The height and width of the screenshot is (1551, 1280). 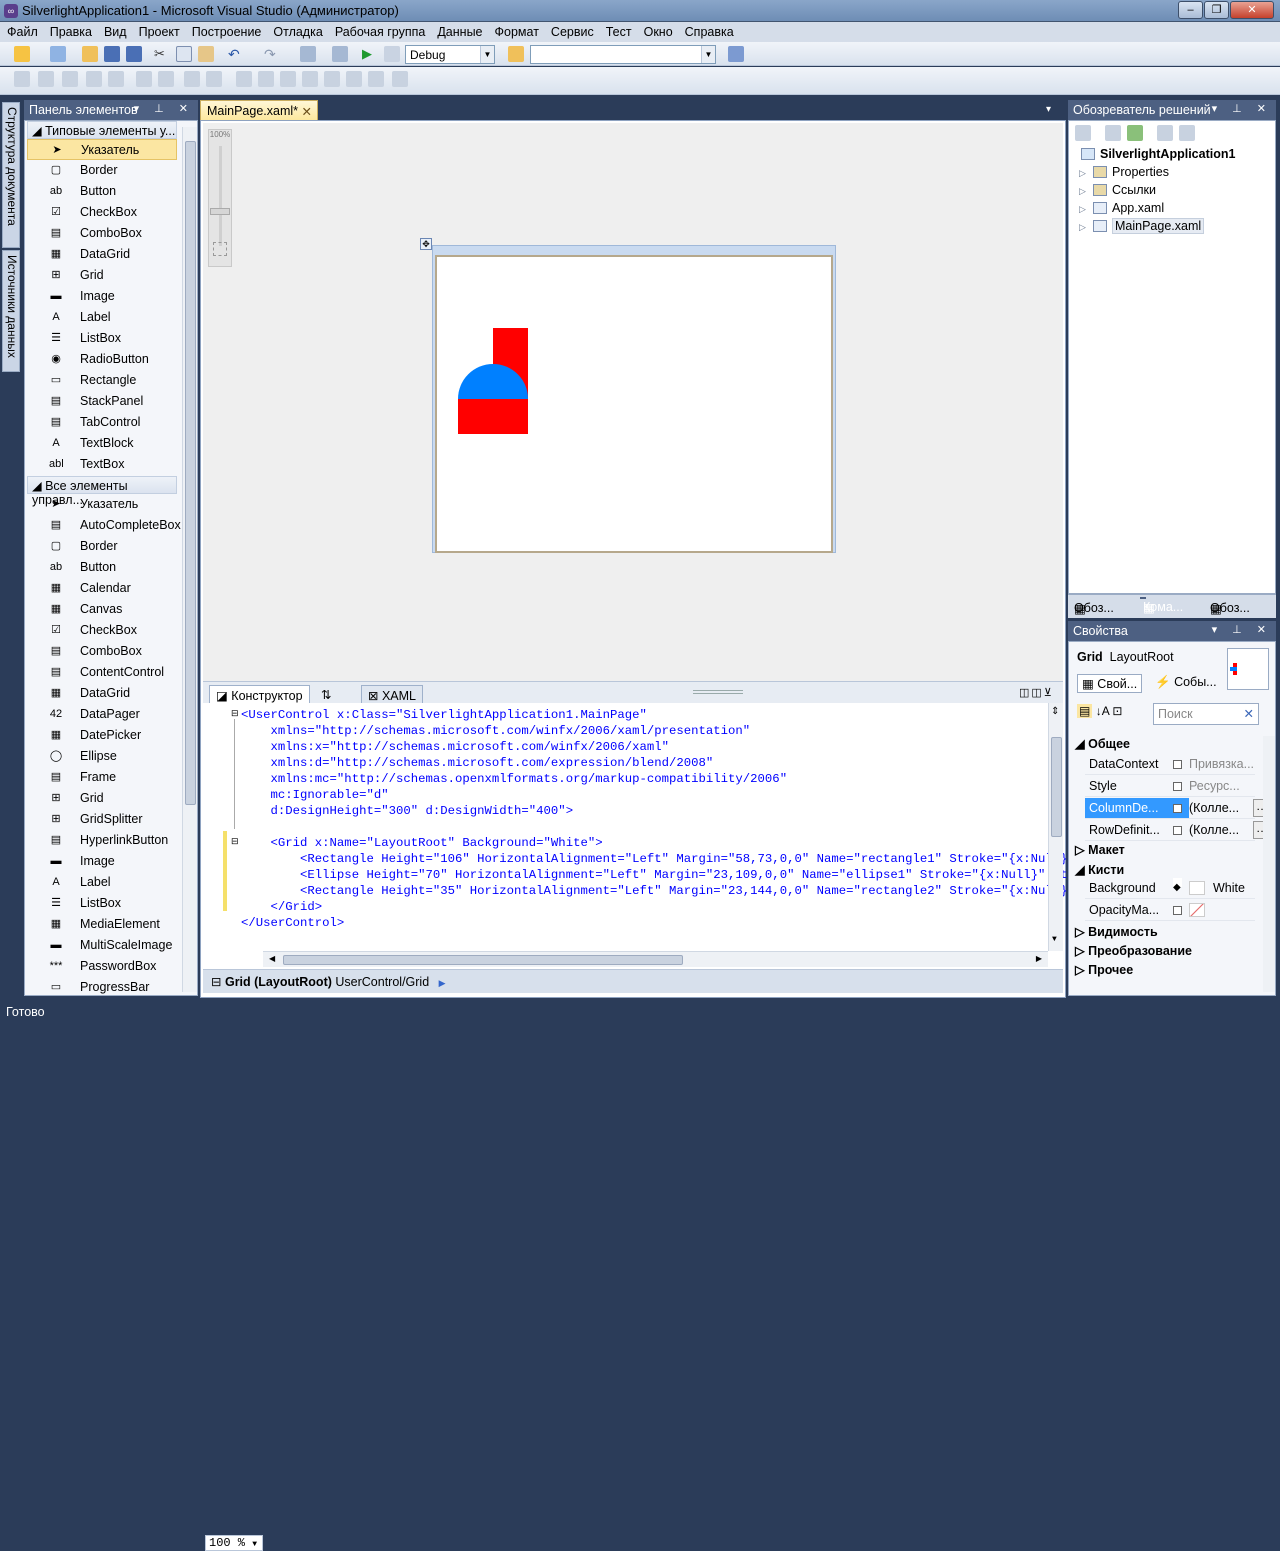 I want to click on toolbox-item: ▭ ProgressBar, so click(x=102, y=986).